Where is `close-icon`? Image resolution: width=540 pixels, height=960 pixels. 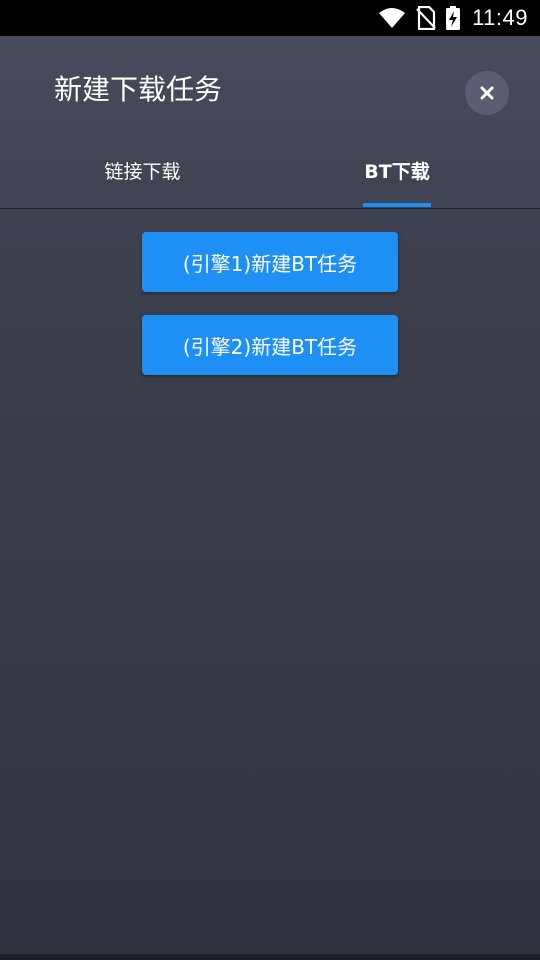
close-icon is located at coordinates (487, 93).